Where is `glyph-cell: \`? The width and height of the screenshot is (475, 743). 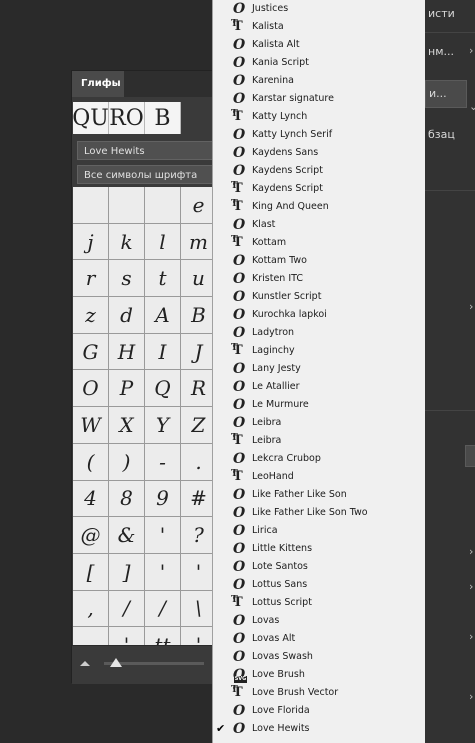
glyph-cell: \ is located at coordinates (198, 608).